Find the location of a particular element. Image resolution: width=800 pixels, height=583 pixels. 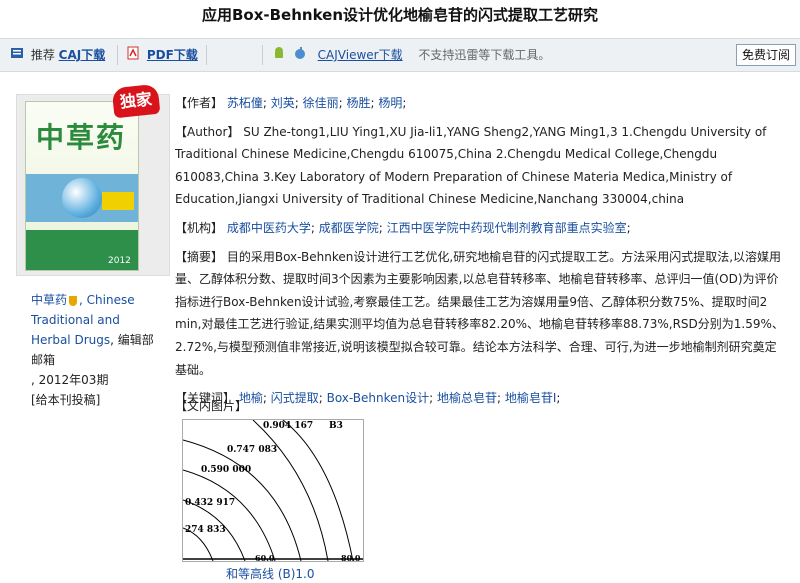

apple-icon is located at coordinates (300, 56).